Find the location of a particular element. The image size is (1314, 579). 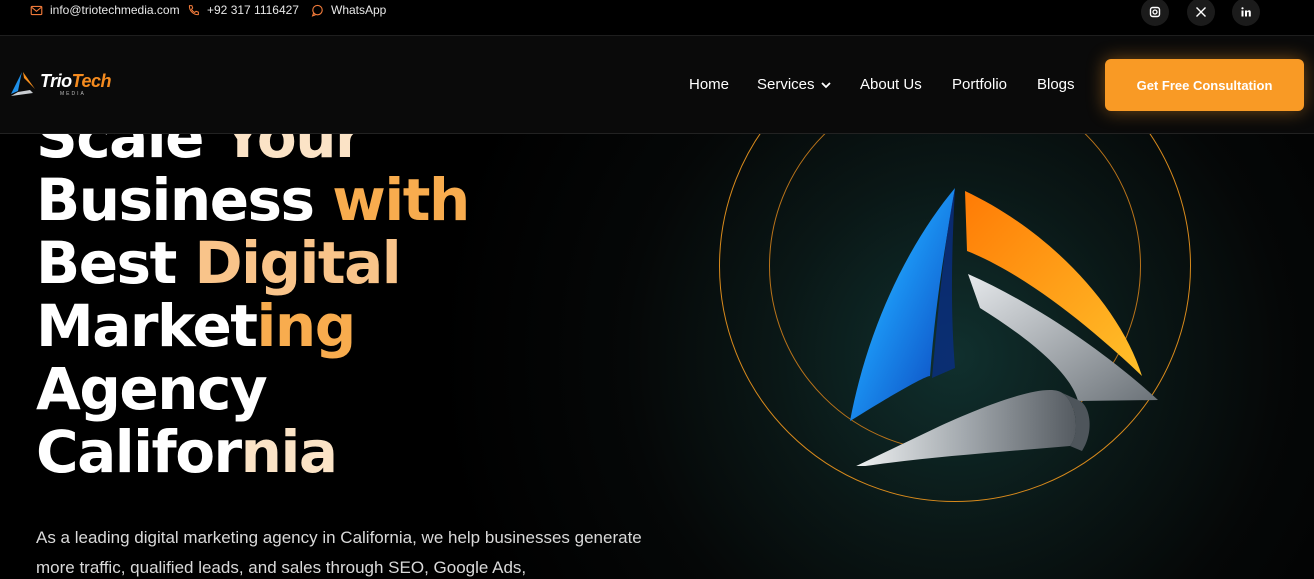

nav-about-label: About Us is located at coordinates (891, 84).